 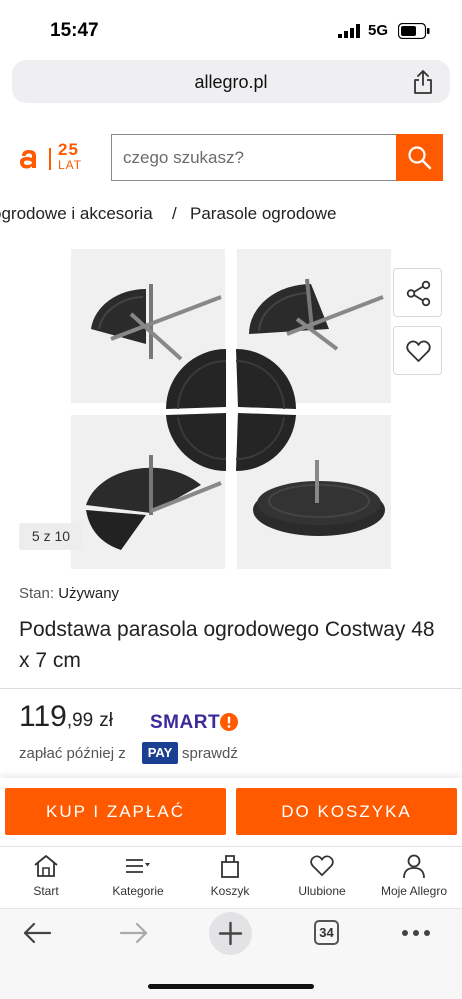 I want to click on more-icon, so click(x=416, y=933).